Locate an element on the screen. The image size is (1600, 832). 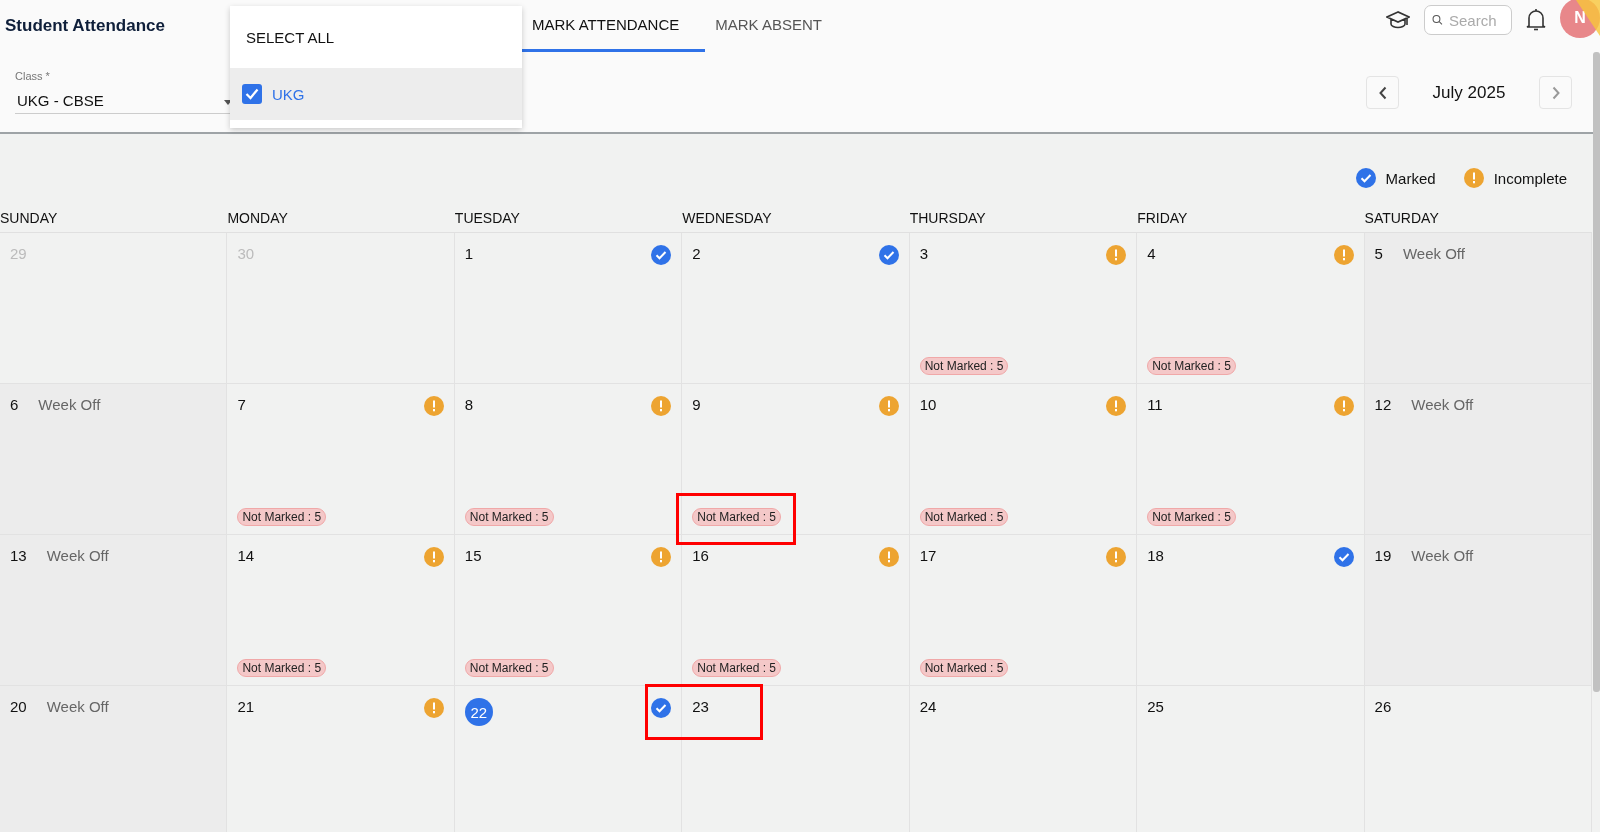
calendar-day-cell: 14 Not Marked : 5 is located at coordinates (341, 610).